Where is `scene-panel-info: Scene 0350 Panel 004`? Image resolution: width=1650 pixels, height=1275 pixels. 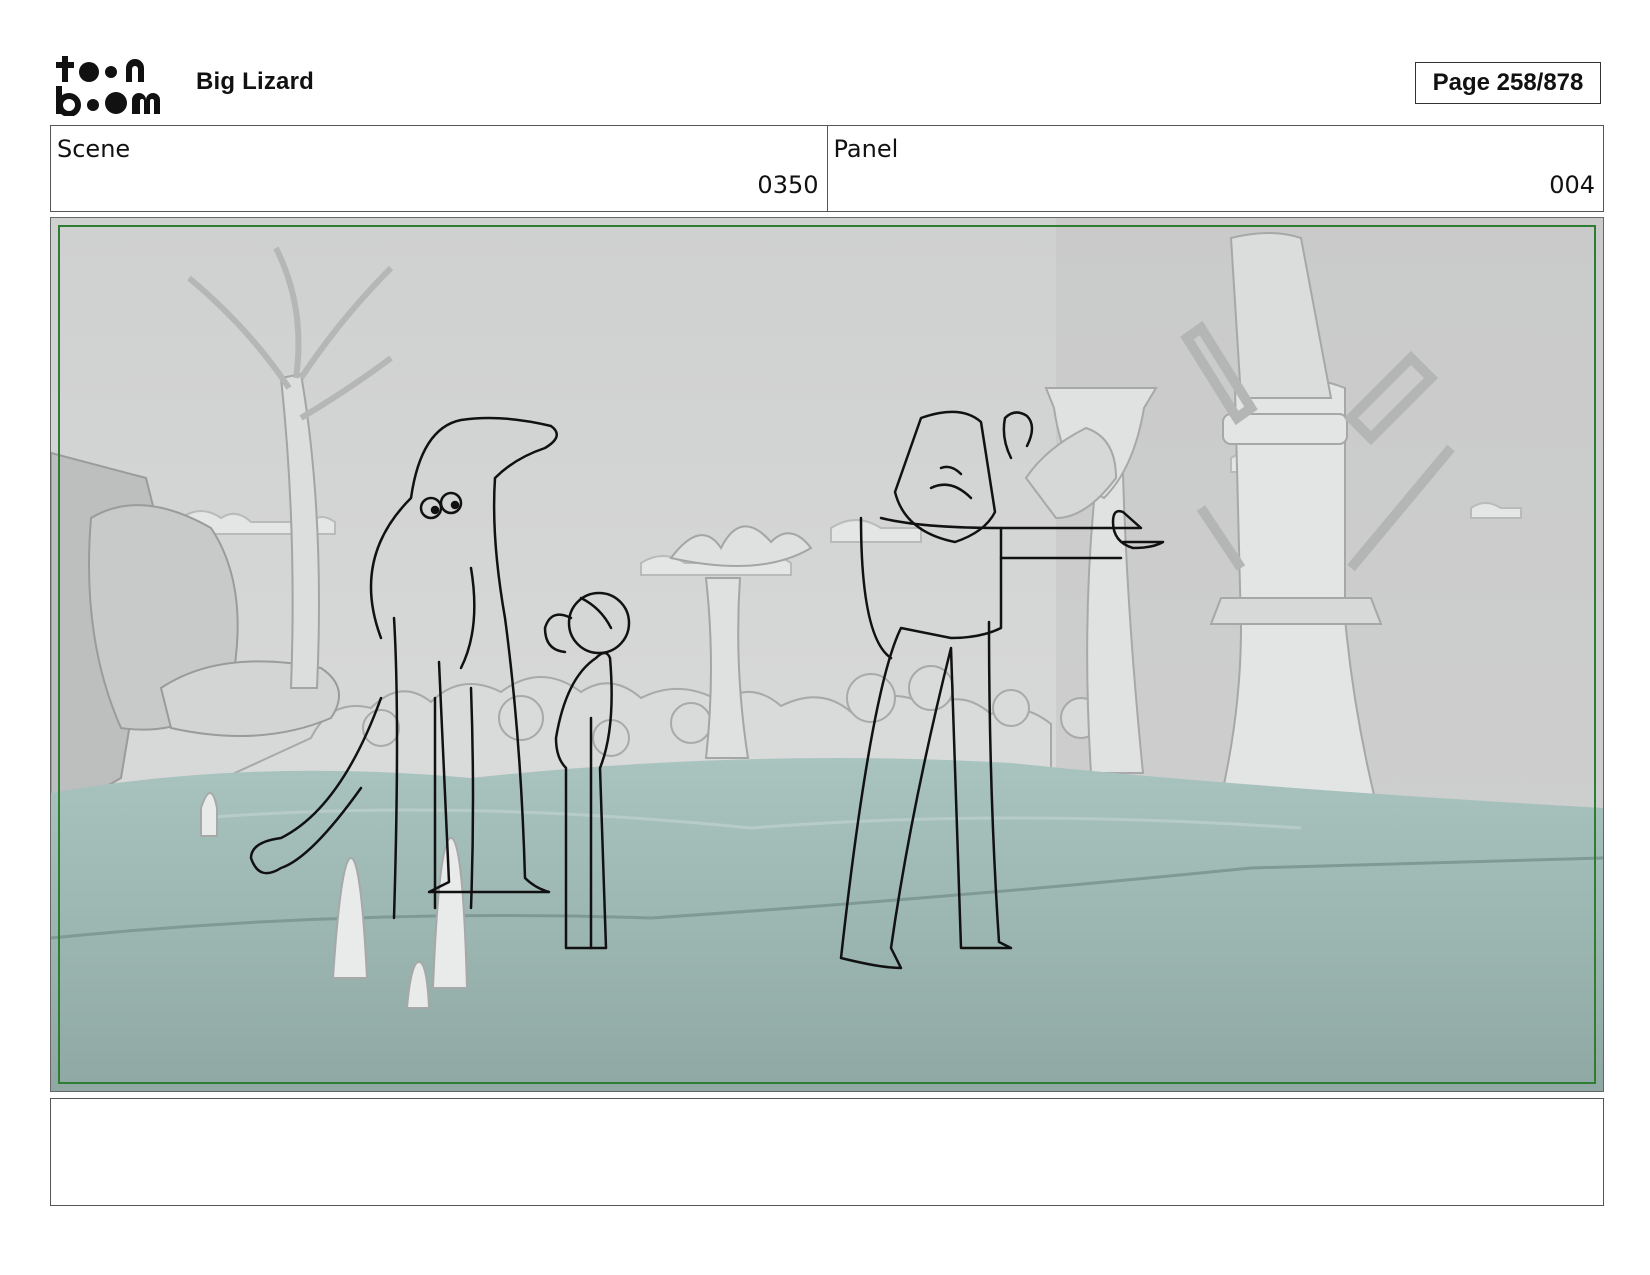 scene-panel-info: Scene 0350 Panel 004 is located at coordinates (827, 168).